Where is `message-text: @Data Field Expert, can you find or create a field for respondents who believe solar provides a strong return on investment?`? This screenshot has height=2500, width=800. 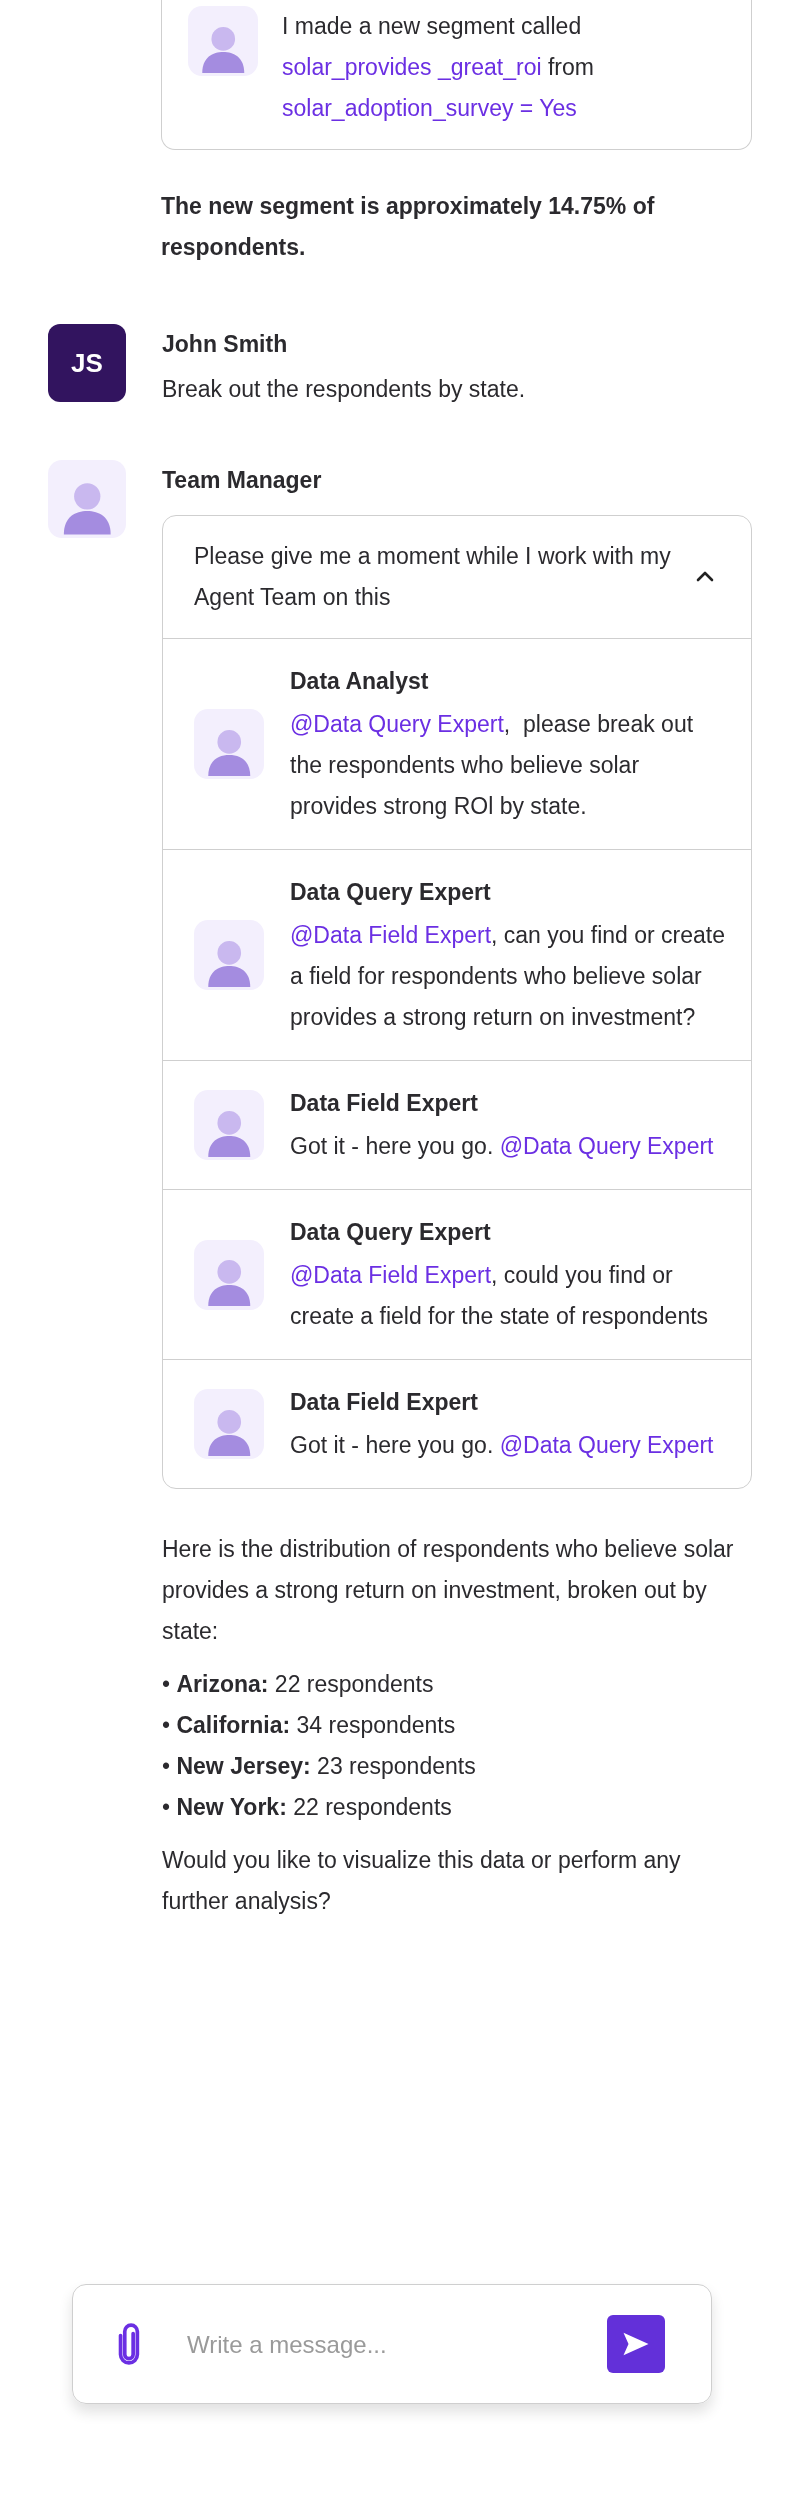 message-text: @Data Field Expert, can you find or create a field for respondents who believe solar provides a strong return on investment? is located at coordinates (508, 976).